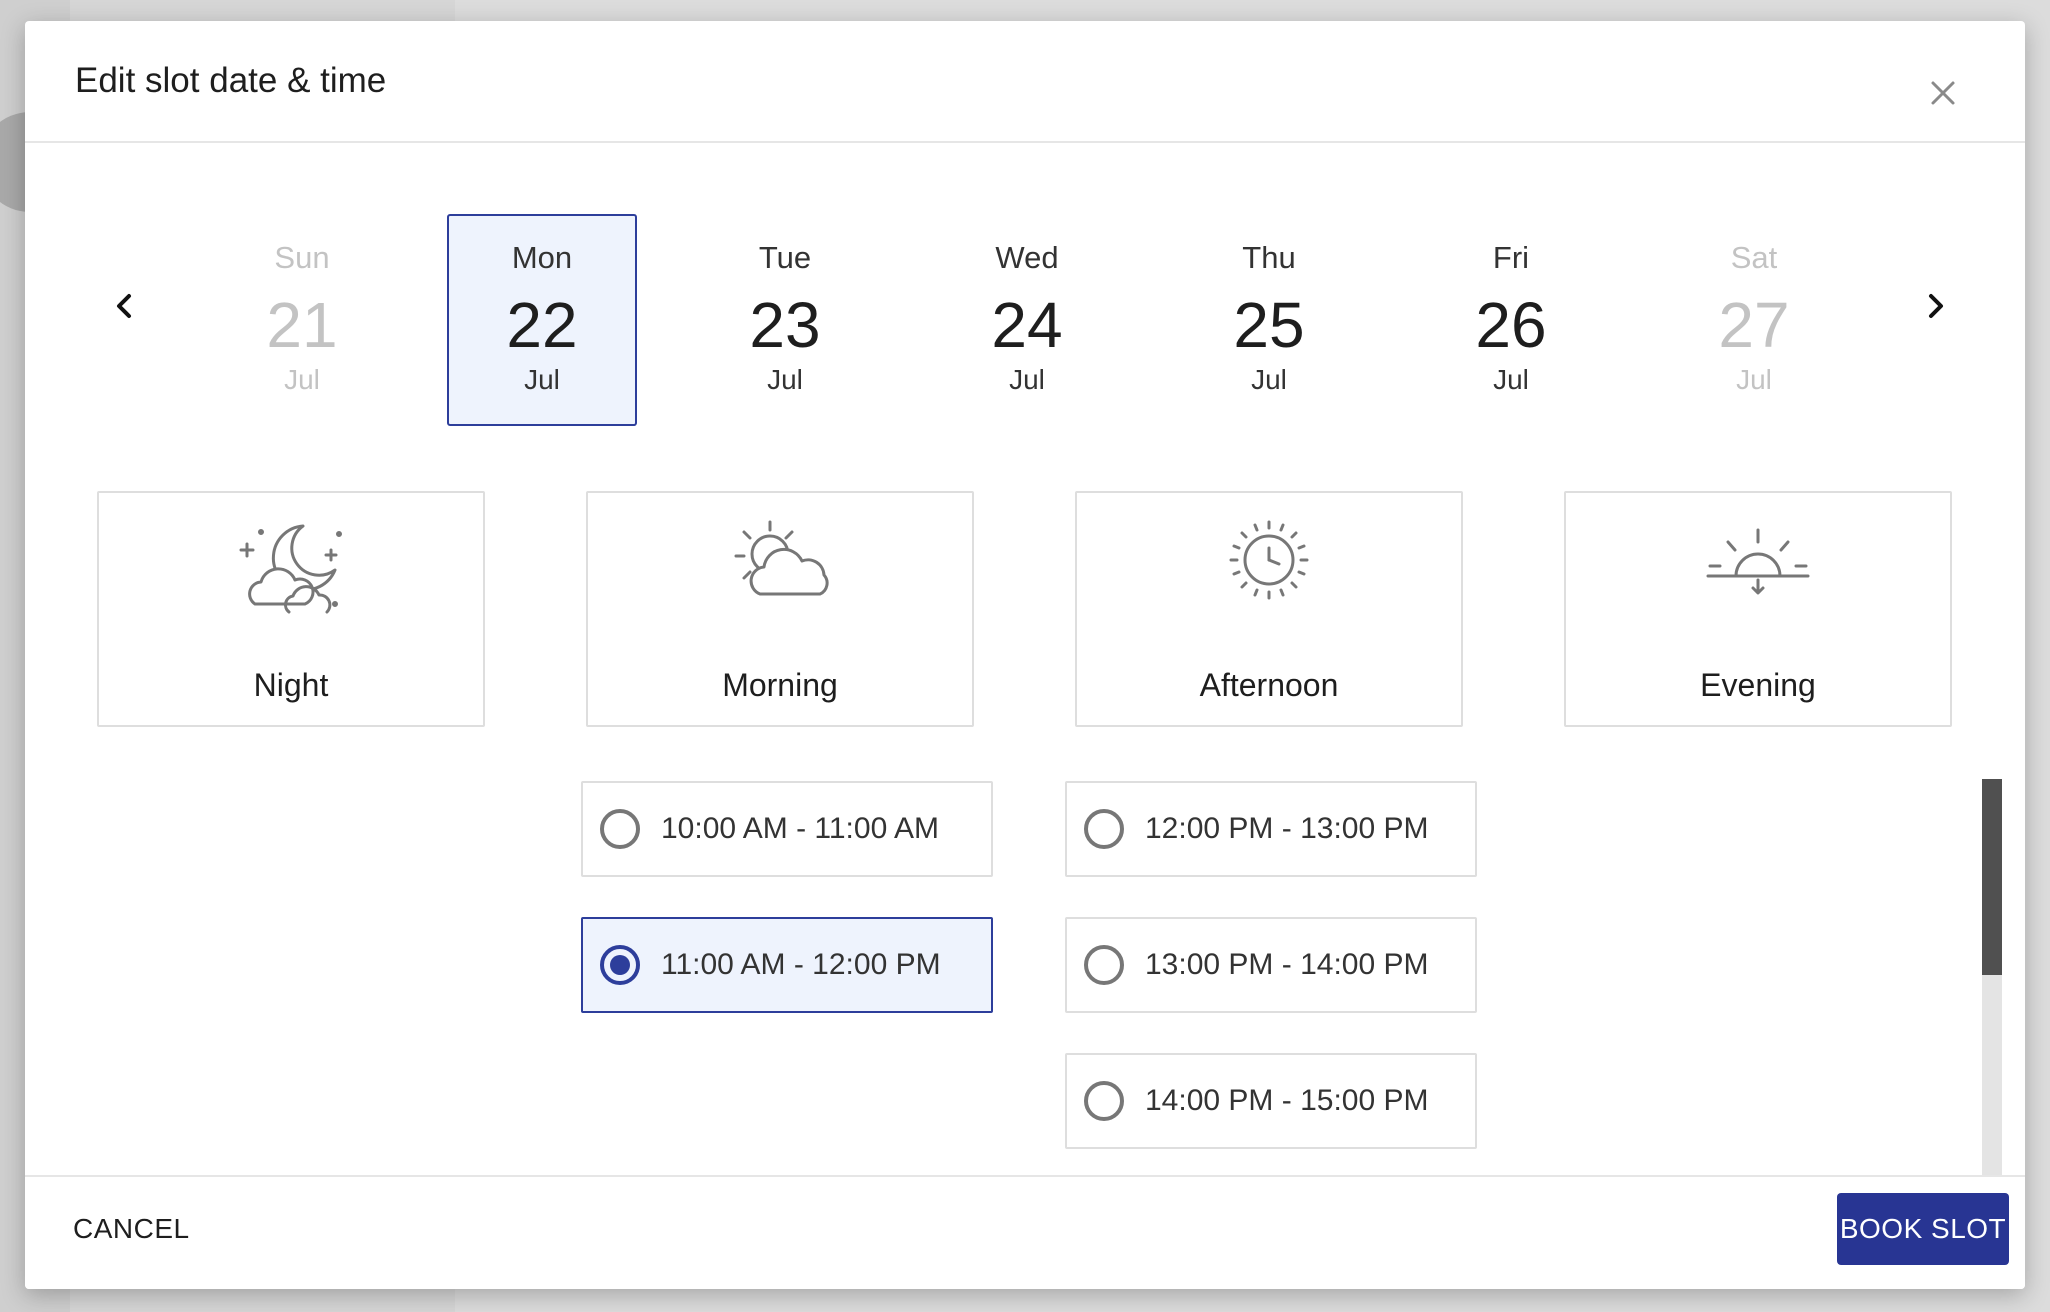 Image resolution: width=2050 pixels, height=1312 pixels. I want to click on dialog-title: Edit slot date & time, so click(231, 80).